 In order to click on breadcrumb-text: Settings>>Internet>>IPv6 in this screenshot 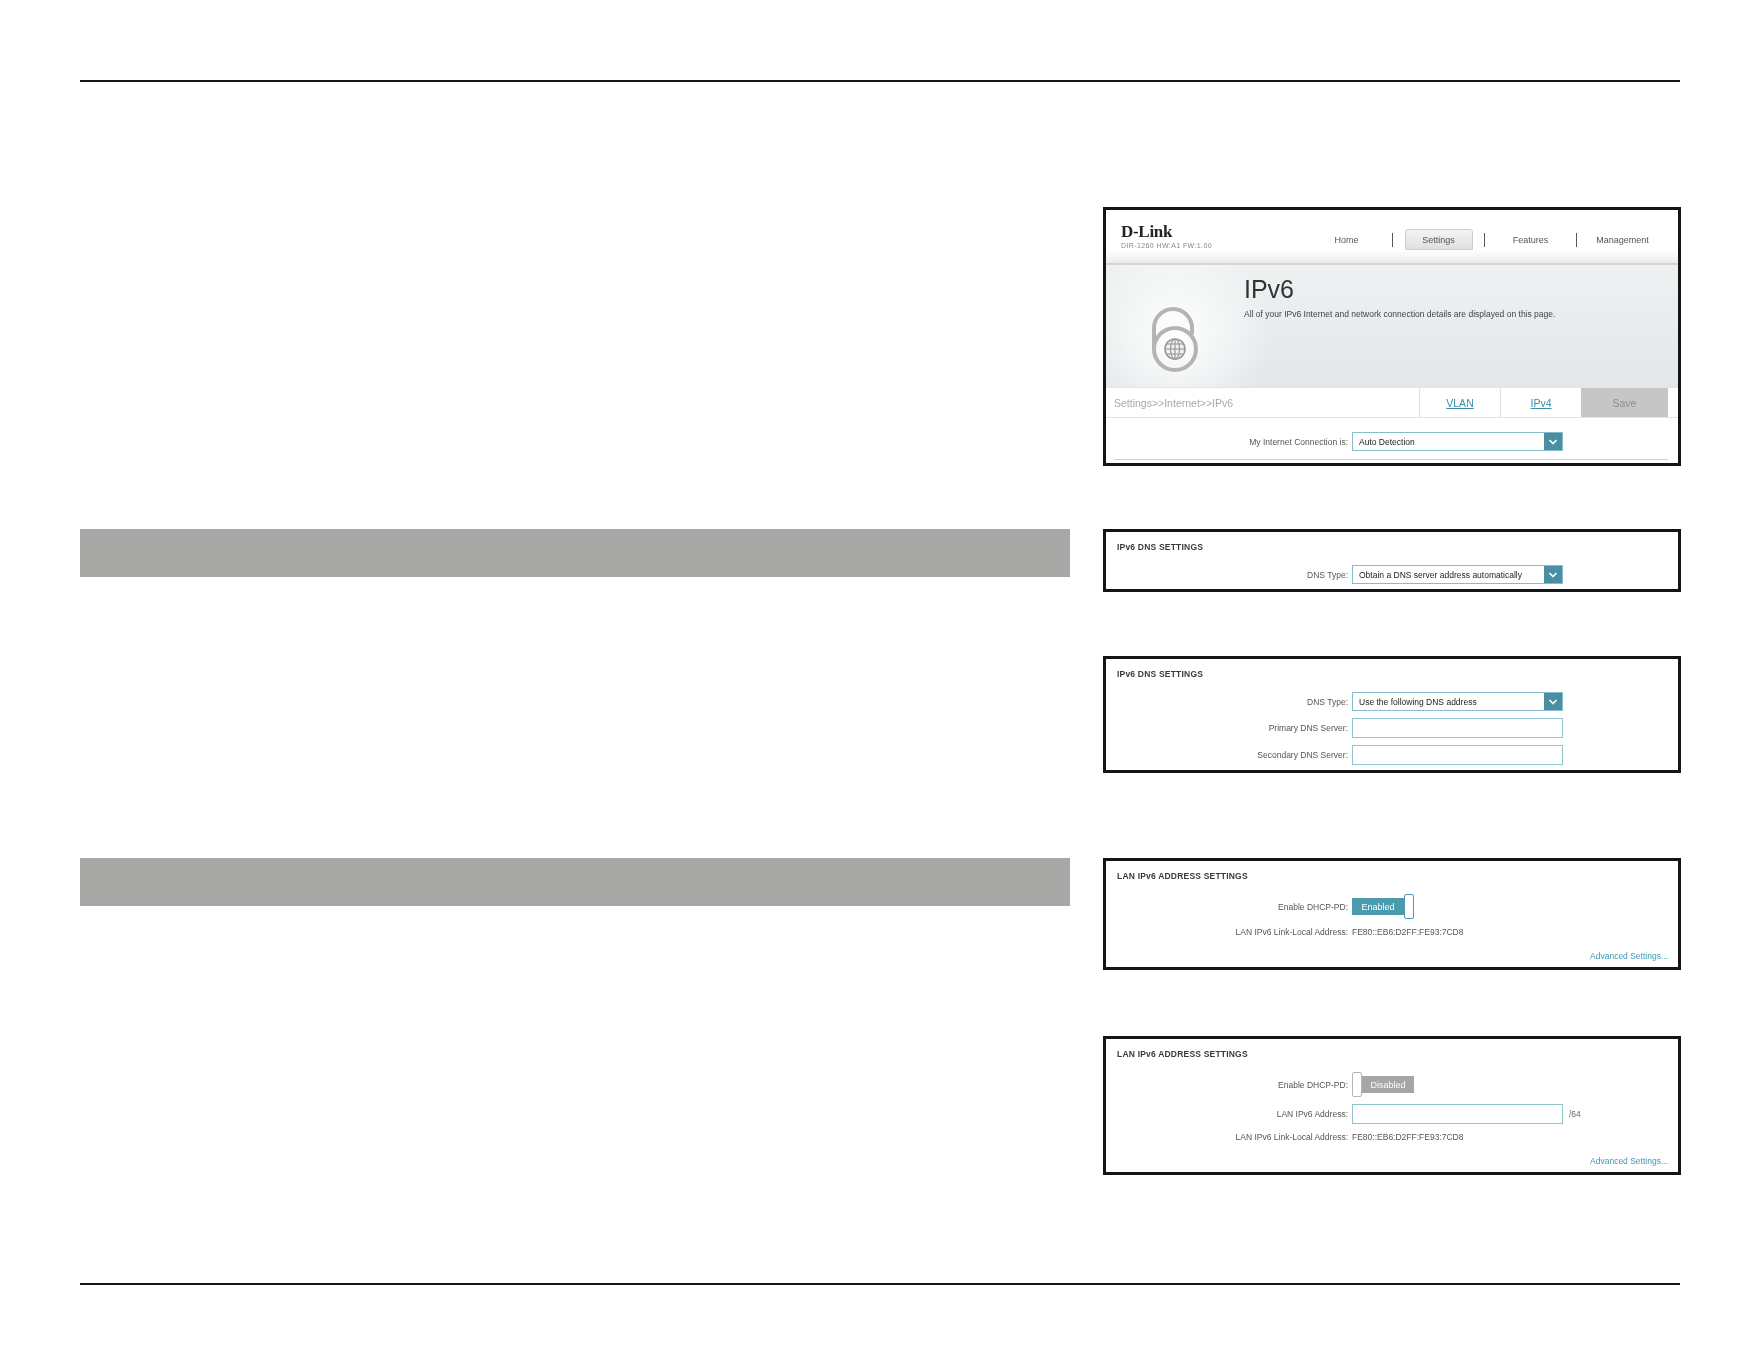, I will do `click(1173, 402)`.